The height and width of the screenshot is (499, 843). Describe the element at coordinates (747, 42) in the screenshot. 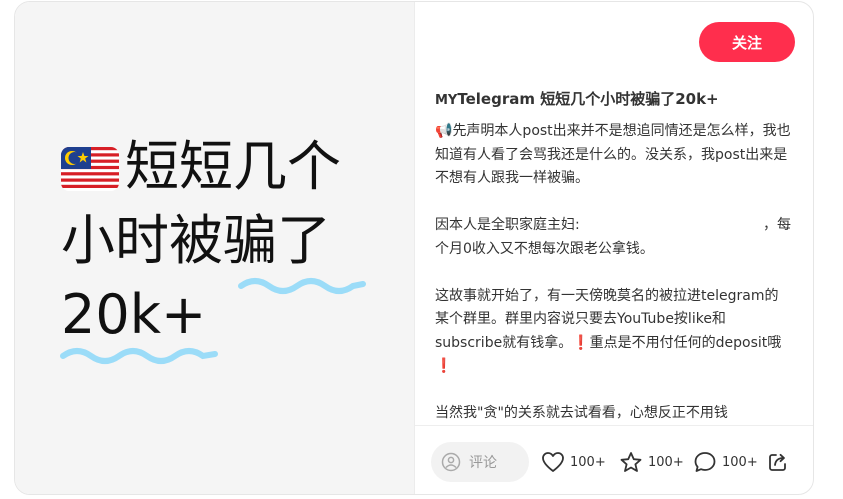

I see `follow-button: 关注` at that location.